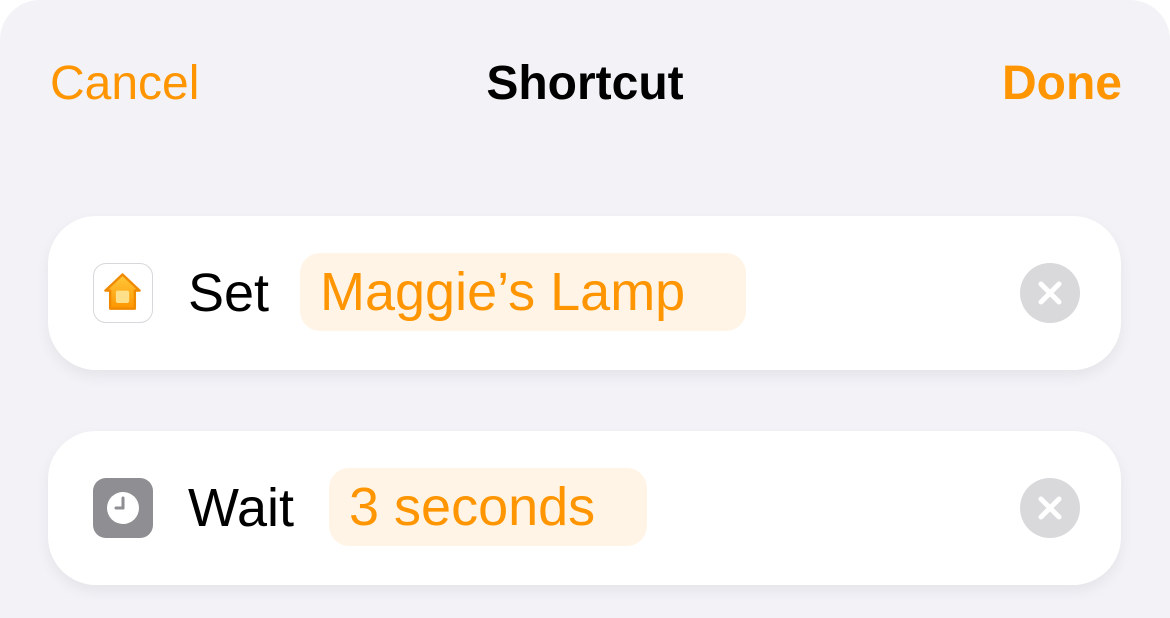 This screenshot has width=1170, height=618. What do you see at coordinates (123, 293) in the screenshot?
I see `home-icon` at bounding box center [123, 293].